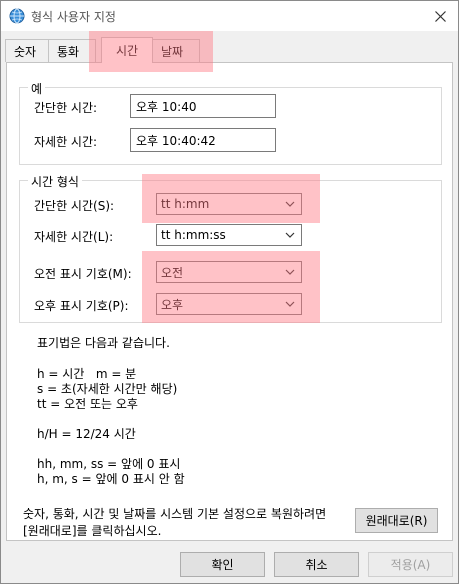 Image resolution: width=459 pixels, height=584 pixels. What do you see at coordinates (193, 235) in the screenshot?
I see `long-time-format-value: tt h:mm:ss` at bounding box center [193, 235].